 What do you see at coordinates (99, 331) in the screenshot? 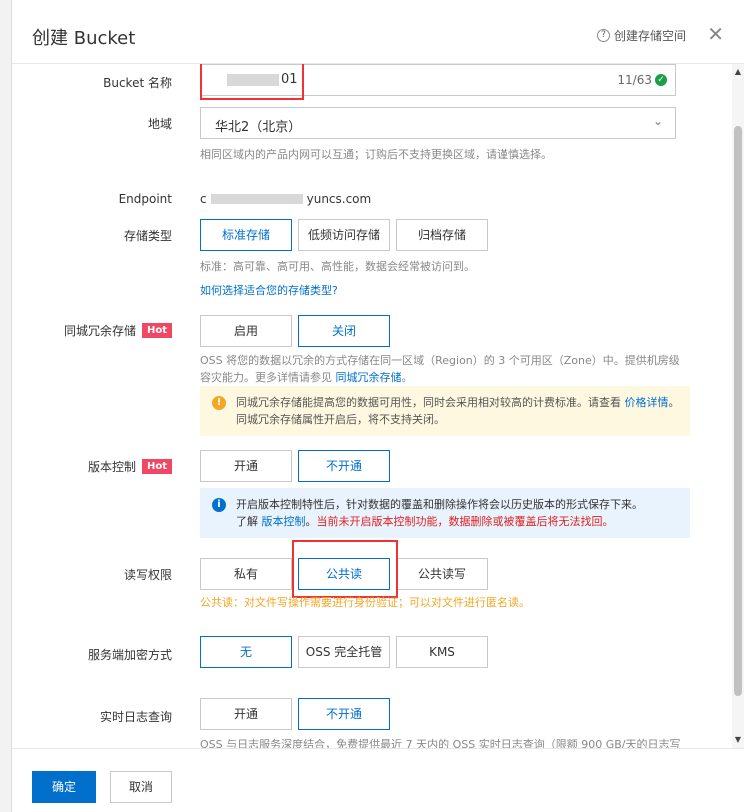
I see `zrs-label-text: 同城冗余存储` at bounding box center [99, 331].